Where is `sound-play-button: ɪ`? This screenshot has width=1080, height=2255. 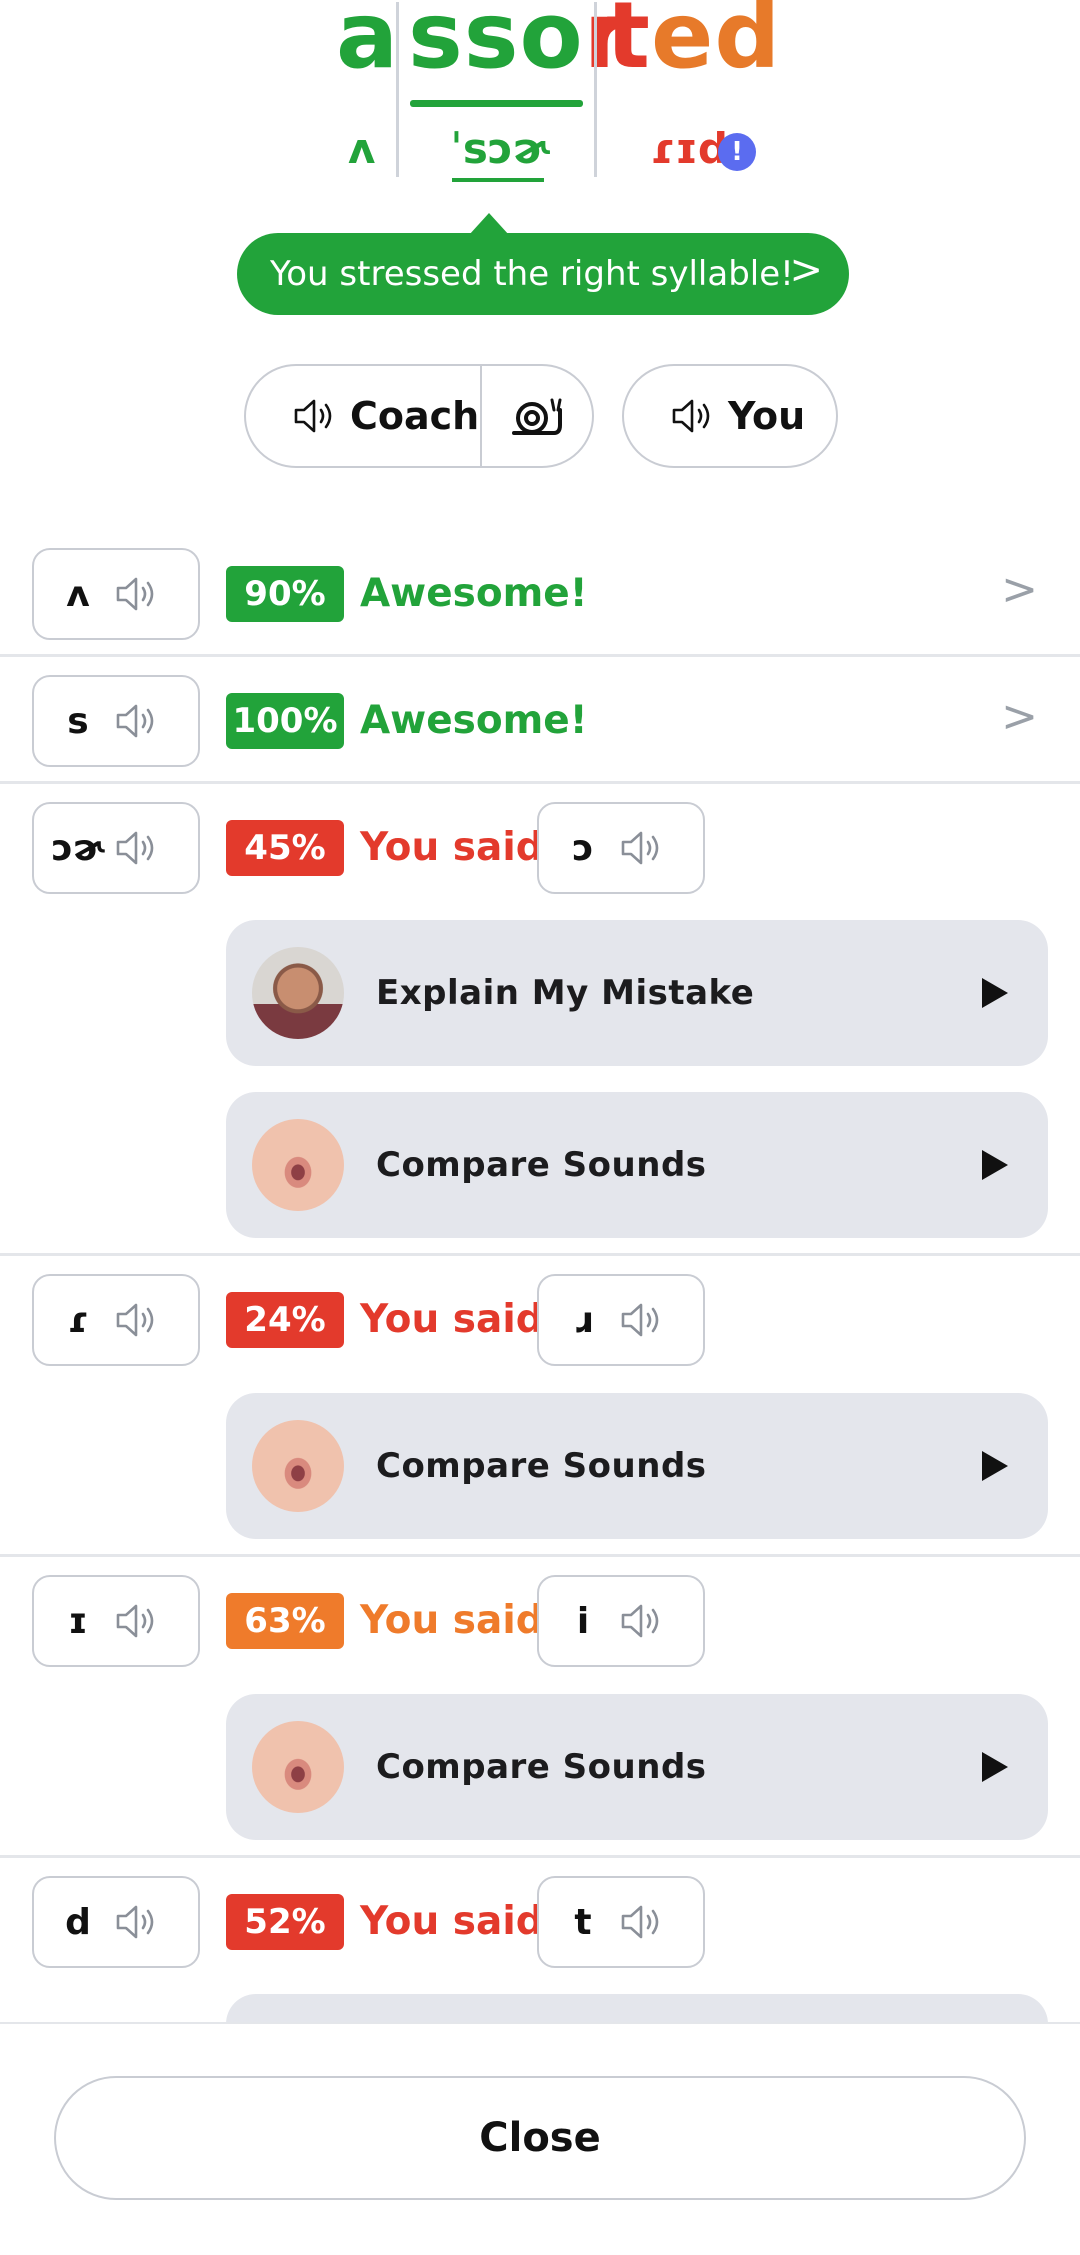 sound-play-button: ɪ is located at coordinates (116, 1621).